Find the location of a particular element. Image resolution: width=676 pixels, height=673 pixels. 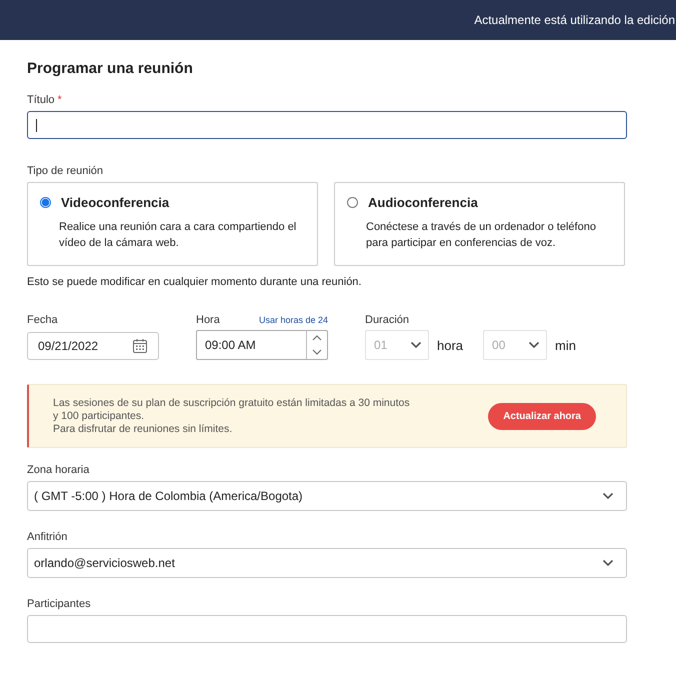

date-field: 09/21/2022 is located at coordinates (93, 346).